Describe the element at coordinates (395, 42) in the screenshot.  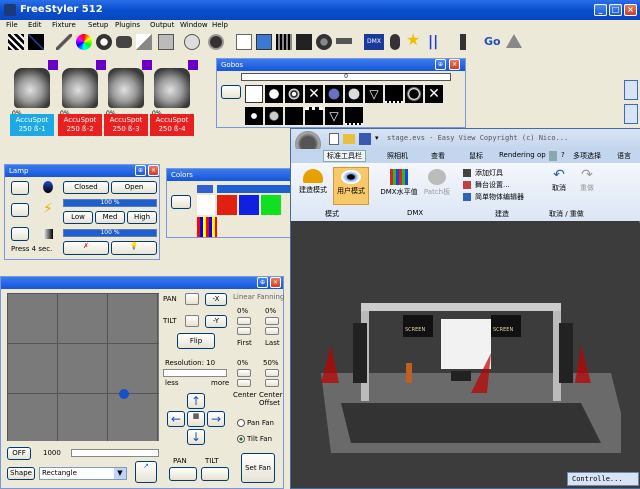
I see `mouse-icon` at that location.